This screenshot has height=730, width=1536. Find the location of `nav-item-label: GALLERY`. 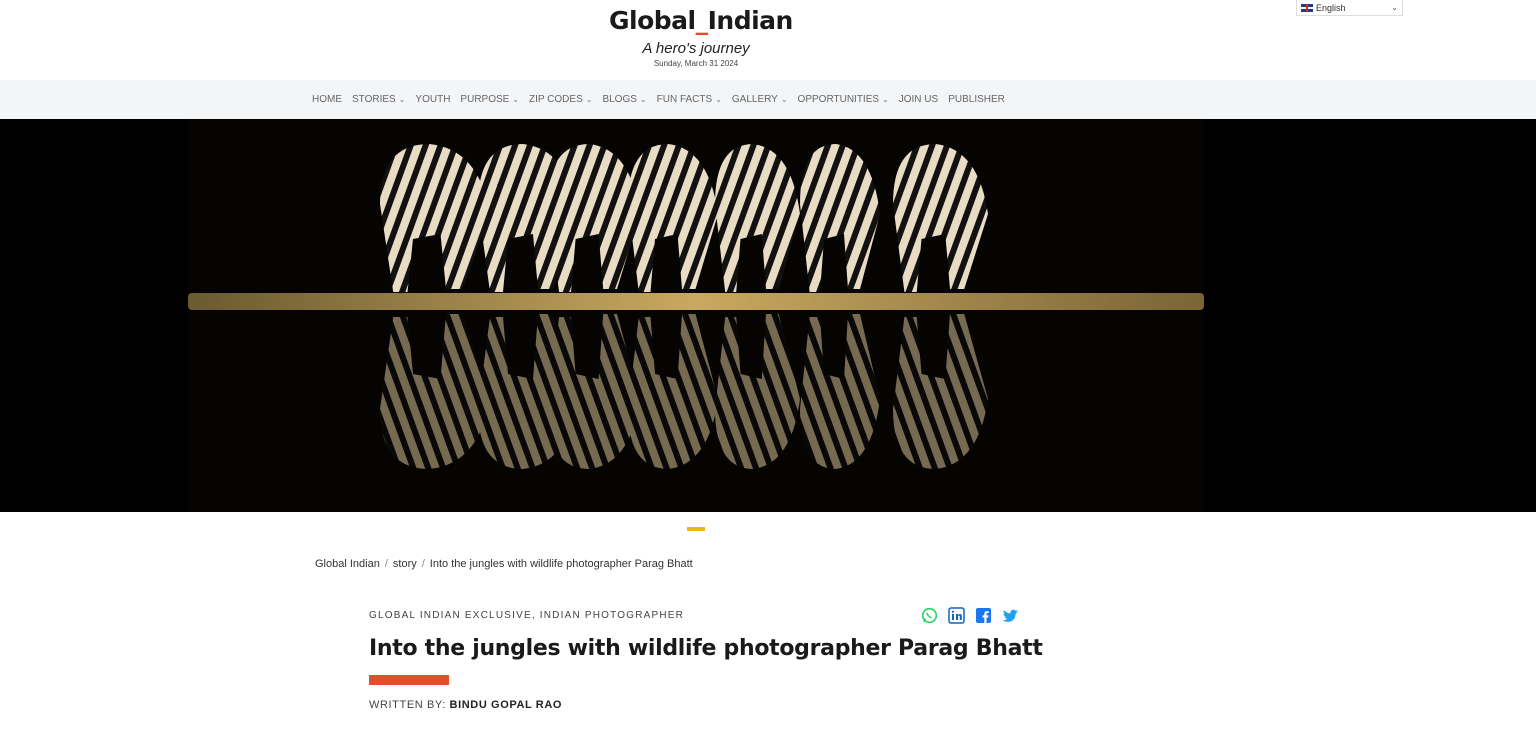

nav-item-label: GALLERY is located at coordinates (754, 99).